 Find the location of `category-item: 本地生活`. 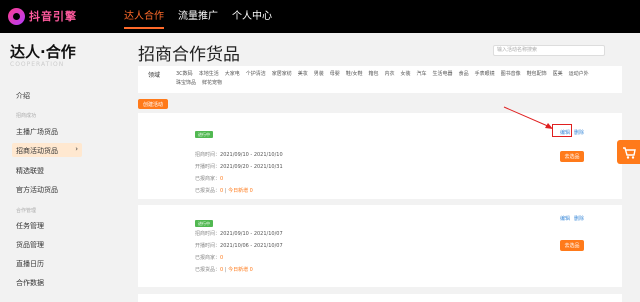

category-item: 本地生活 is located at coordinates (209, 74).